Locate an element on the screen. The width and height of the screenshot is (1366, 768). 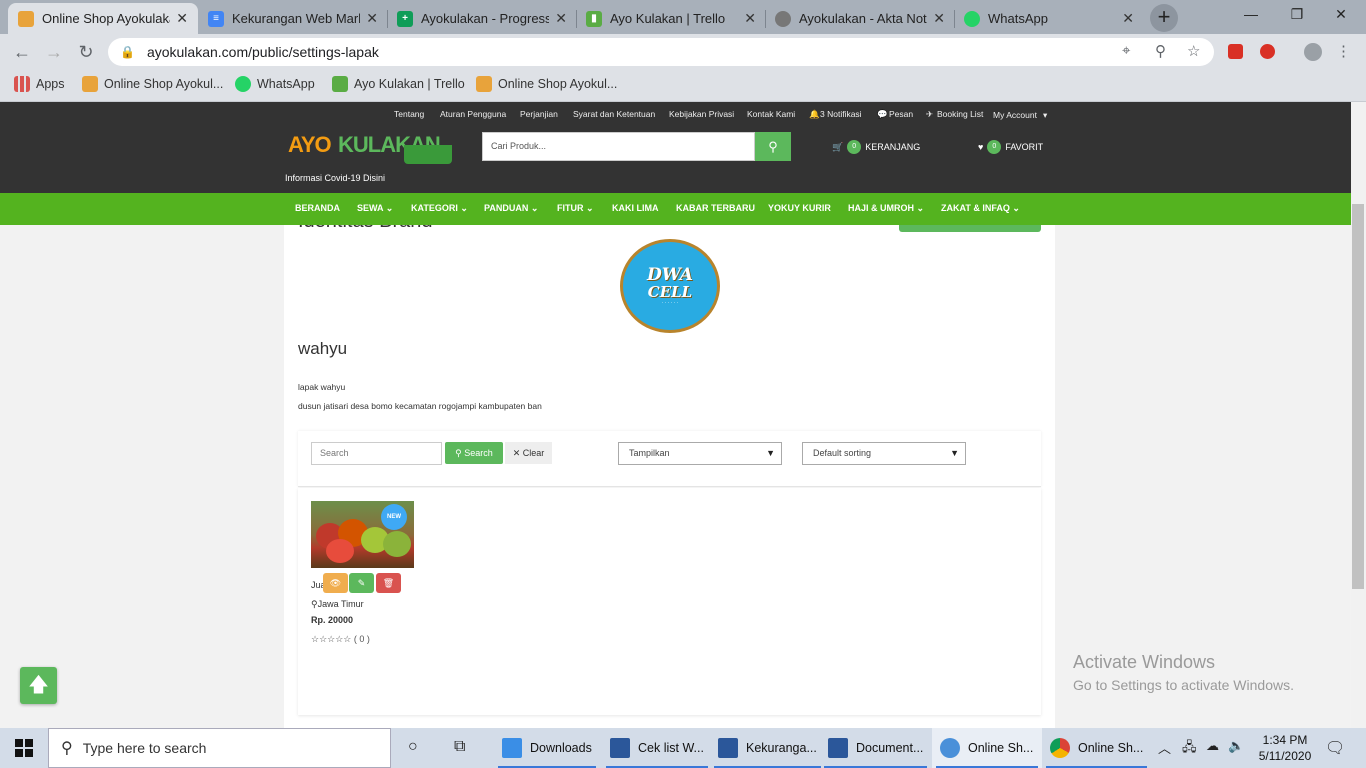
tab-akta: Ayokulakan - Akta Notaris ✕ is located at coordinates (860, 18).